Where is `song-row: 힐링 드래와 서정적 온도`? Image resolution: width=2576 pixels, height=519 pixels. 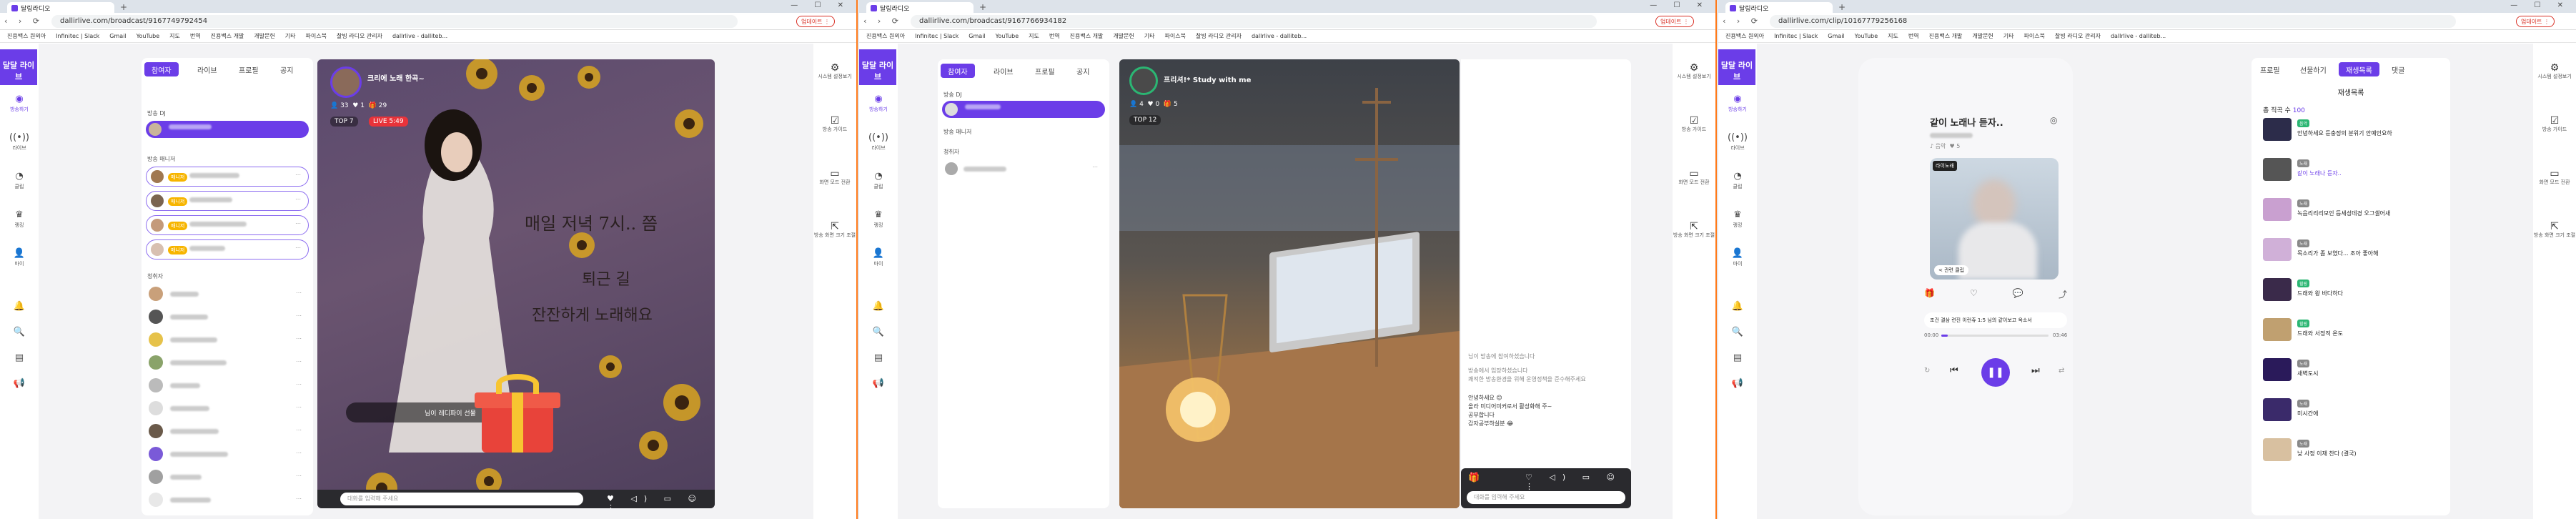
song-row: 힐링 드래와 서정적 온도 is located at coordinates (2352, 331).